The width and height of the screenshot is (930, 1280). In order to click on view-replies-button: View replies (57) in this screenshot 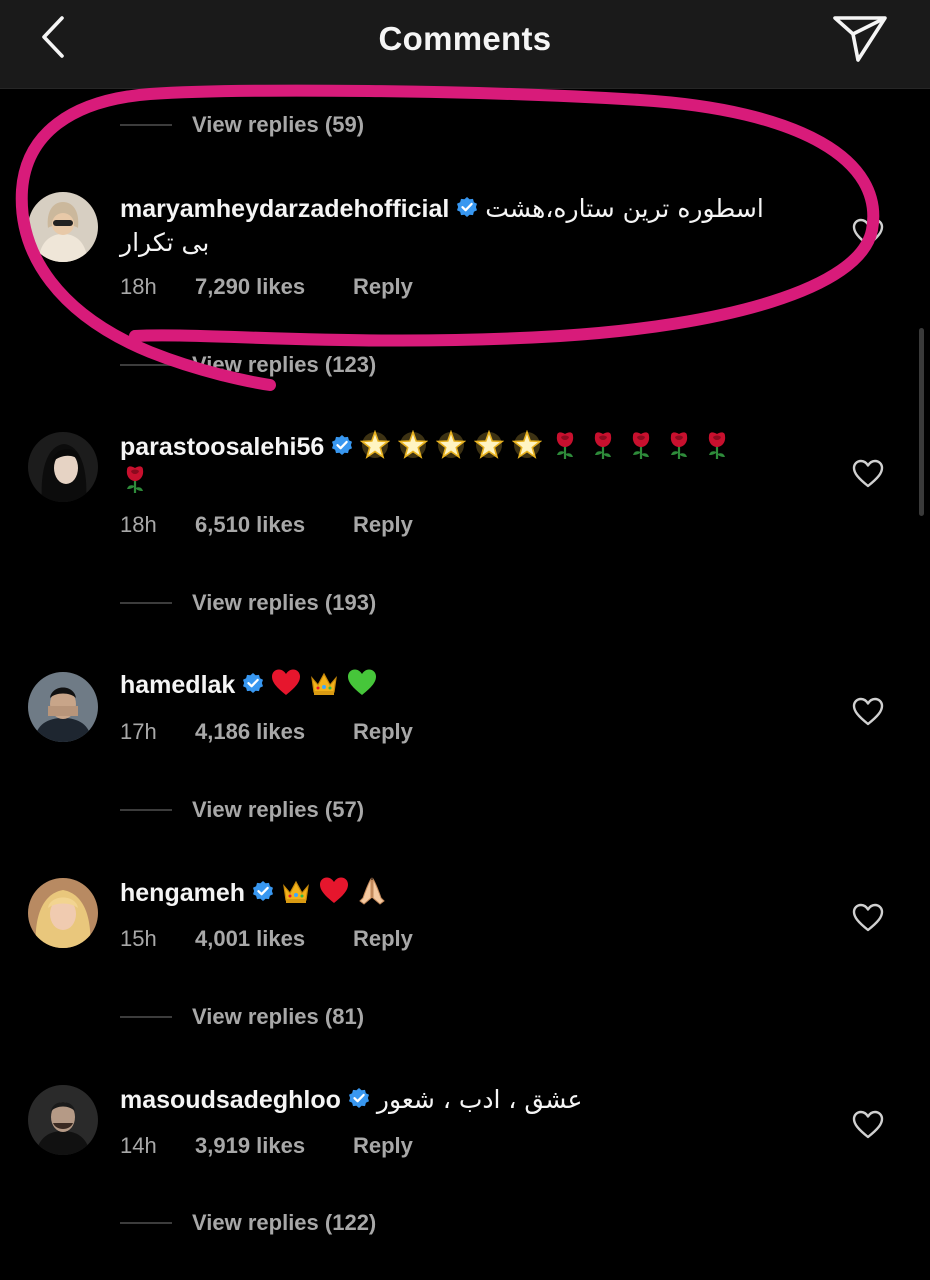, I will do `click(242, 810)`.